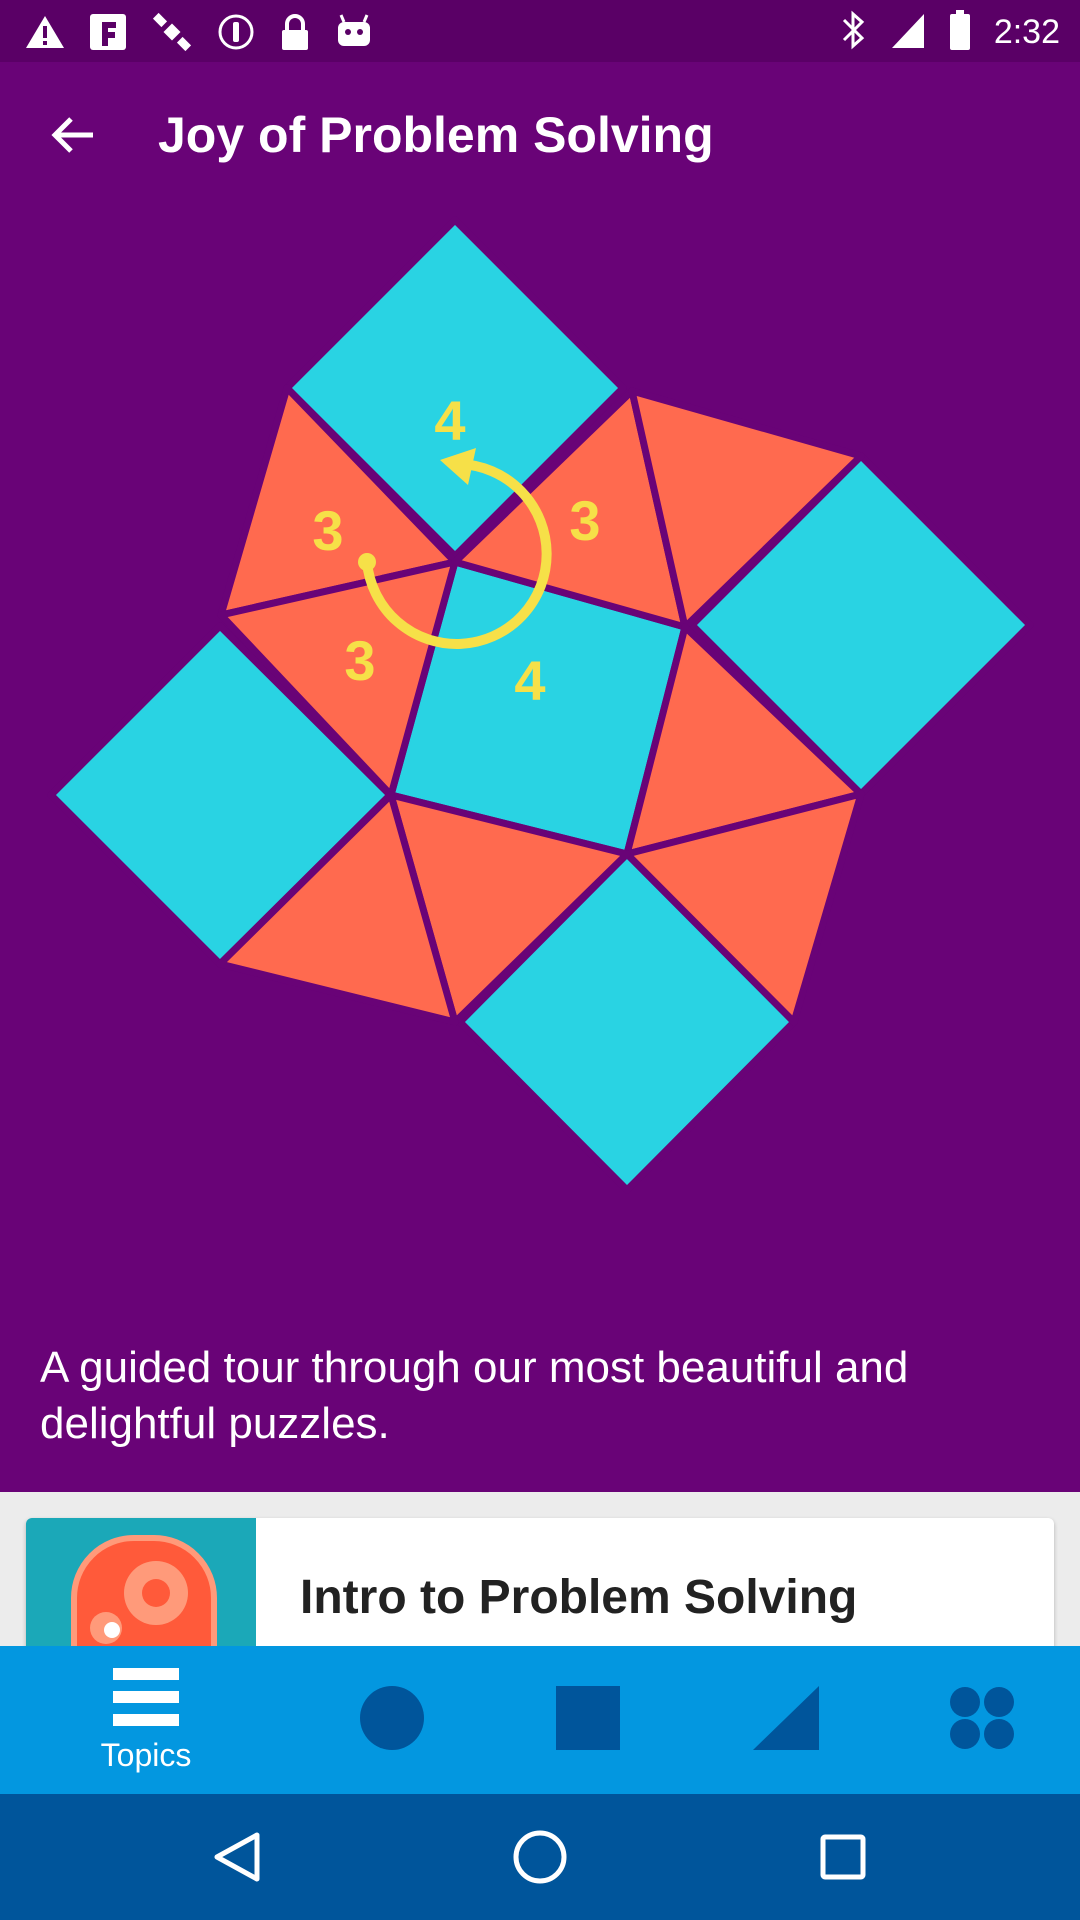  What do you see at coordinates (449, 420) in the screenshot?
I see `label-top-4: 4` at bounding box center [449, 420].